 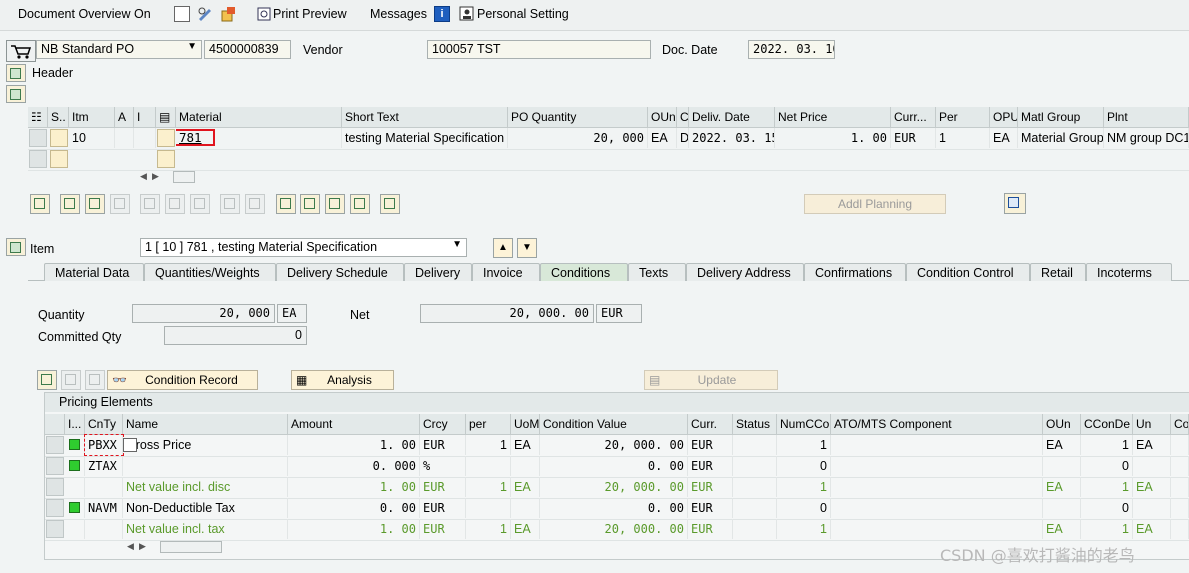 What do you see at coordinates (124, 138) in the screenshot?
I see `account-assignment-cell` at bounding box center [124, 138].